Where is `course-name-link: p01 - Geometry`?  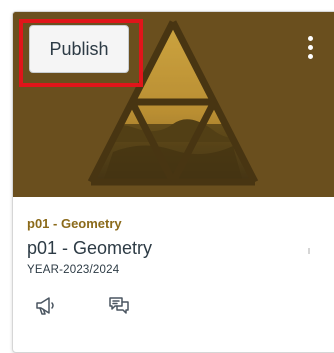
course-name-link: p01 - Geometry is located at coordinates (89, 248).